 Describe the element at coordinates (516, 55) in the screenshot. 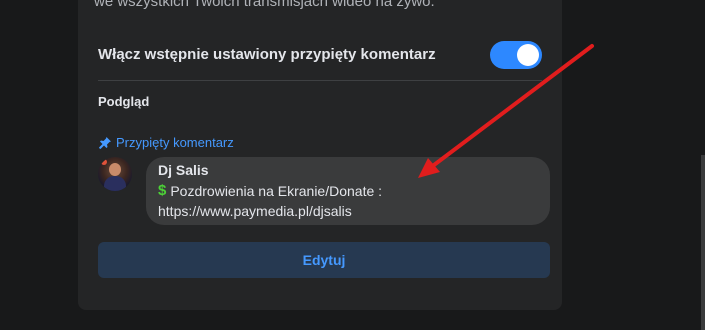

I see `pinned-comment-toggle` at that location.